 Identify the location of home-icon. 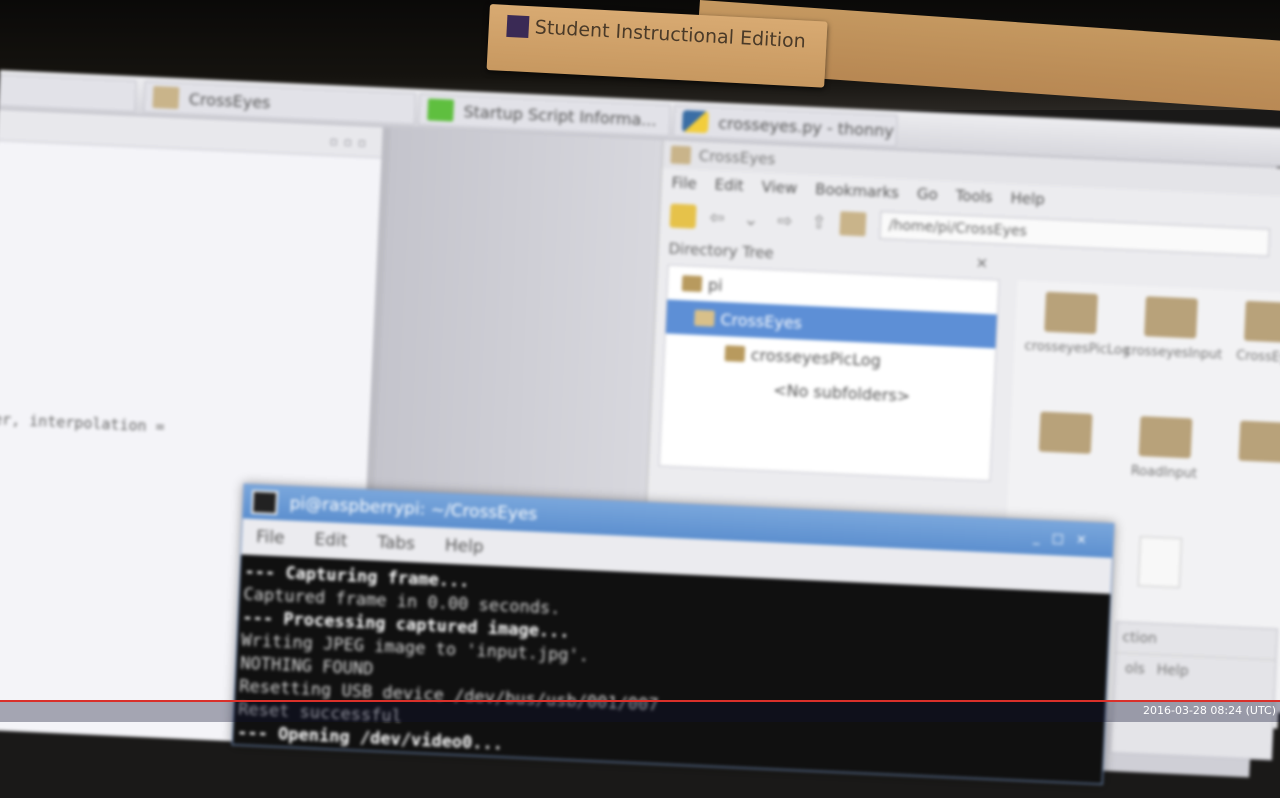
(683, 216).